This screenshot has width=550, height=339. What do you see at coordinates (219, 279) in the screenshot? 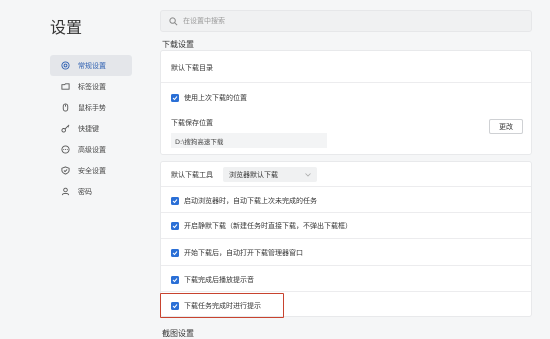
I see `option-label: 下载完成后播放提示音` at bounding box center [219, 279].